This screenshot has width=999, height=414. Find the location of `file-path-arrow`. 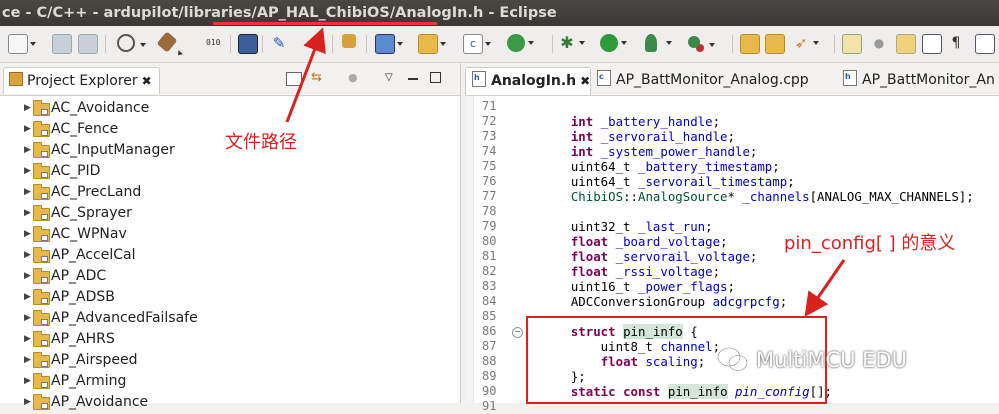

file-path-arrow is located at coordinates (305, 75).